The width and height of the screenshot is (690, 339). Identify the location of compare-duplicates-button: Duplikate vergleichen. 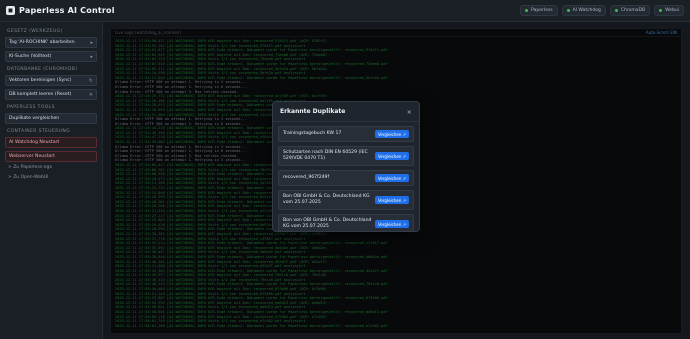
(51, 118).